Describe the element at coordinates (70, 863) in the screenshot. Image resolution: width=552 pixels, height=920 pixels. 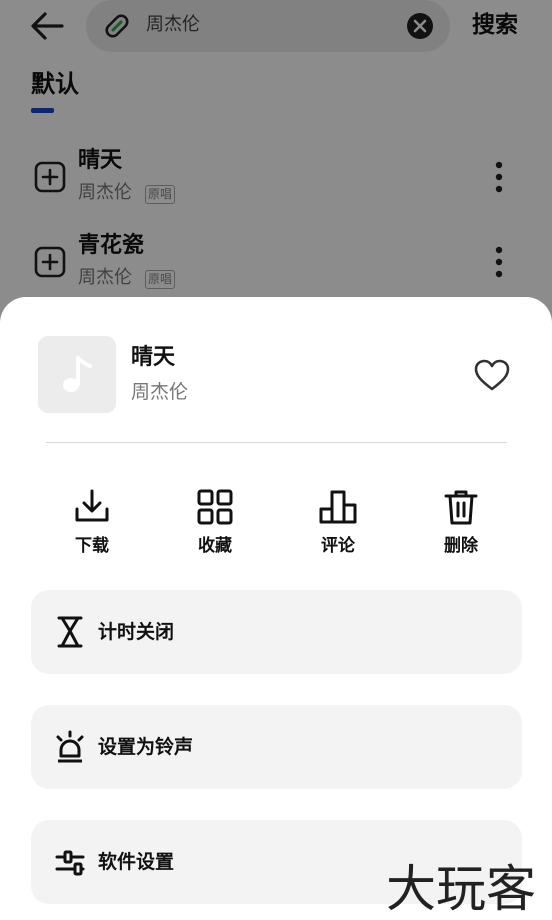
I see `settings-sliders-icon` at that location.